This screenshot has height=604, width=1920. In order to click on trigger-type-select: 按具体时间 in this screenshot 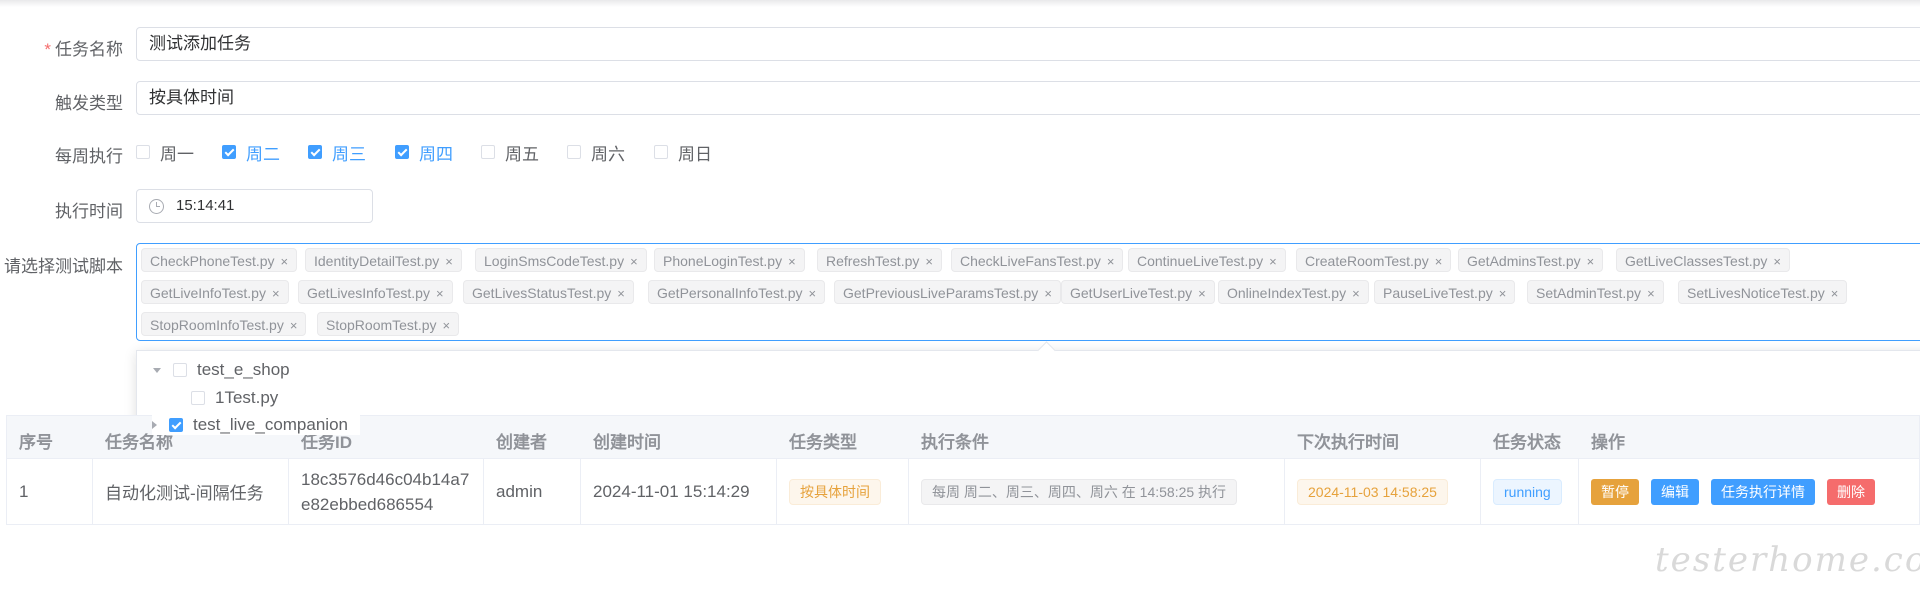, I will do `click(1028, 98)`.